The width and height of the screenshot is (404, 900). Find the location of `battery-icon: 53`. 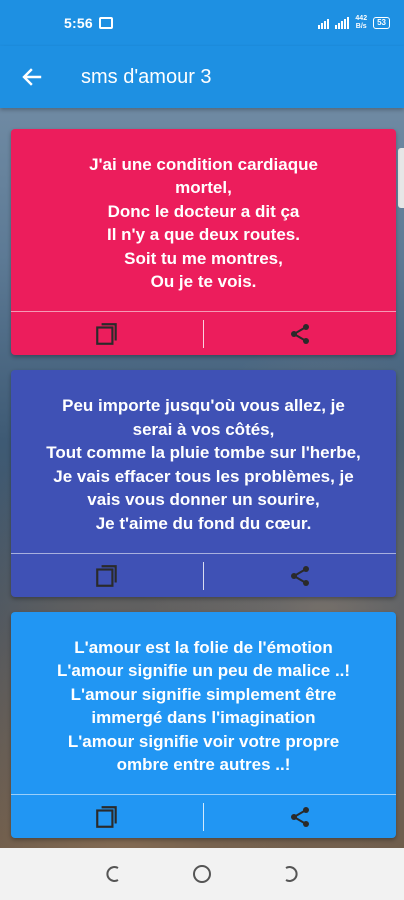

battery-icon: 53 is located at coordinates (381, 23).